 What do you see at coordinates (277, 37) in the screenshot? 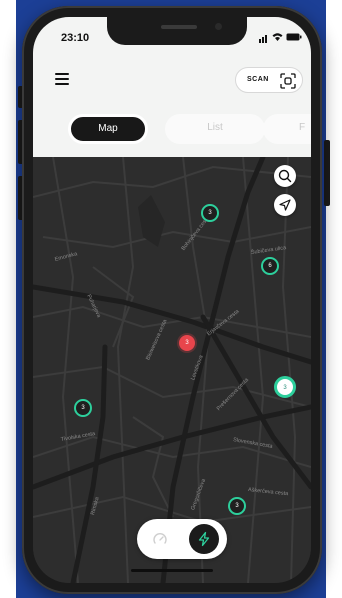
I see `wifi-icon` at bounding box center [277, 37].